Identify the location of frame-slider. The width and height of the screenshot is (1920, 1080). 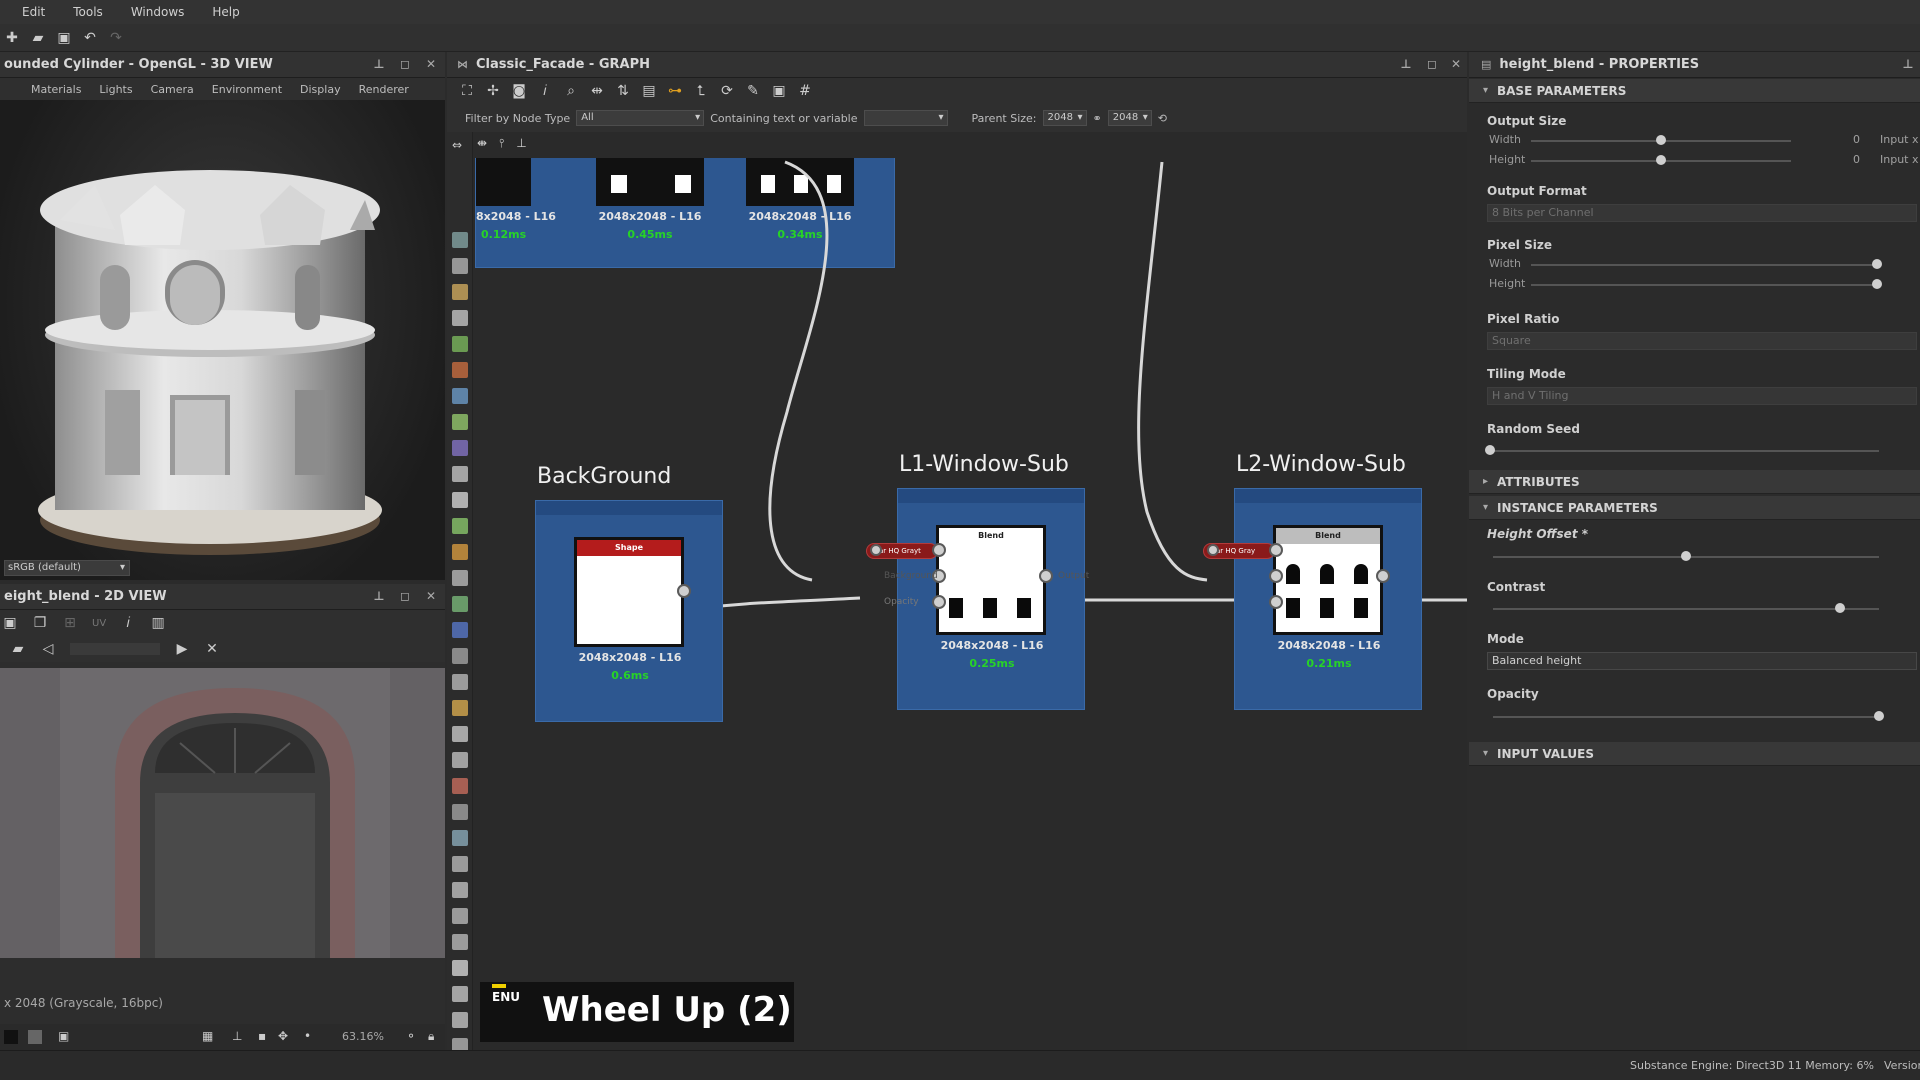
(115, 649).